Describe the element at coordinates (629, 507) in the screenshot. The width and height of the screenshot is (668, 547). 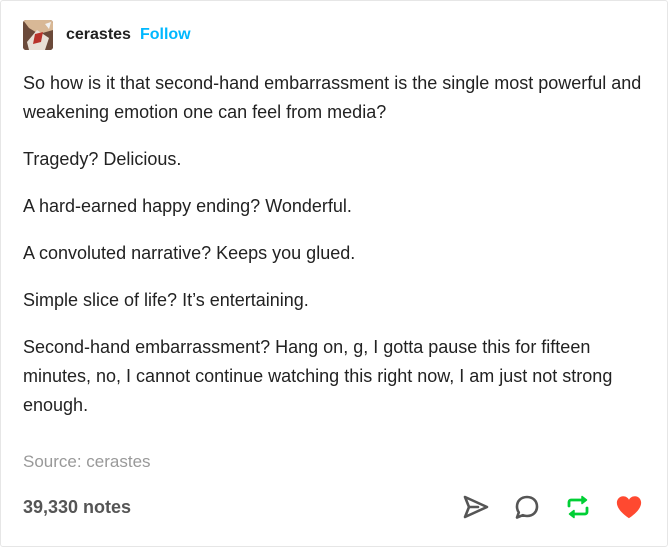
I see `heart-icon` at that location.